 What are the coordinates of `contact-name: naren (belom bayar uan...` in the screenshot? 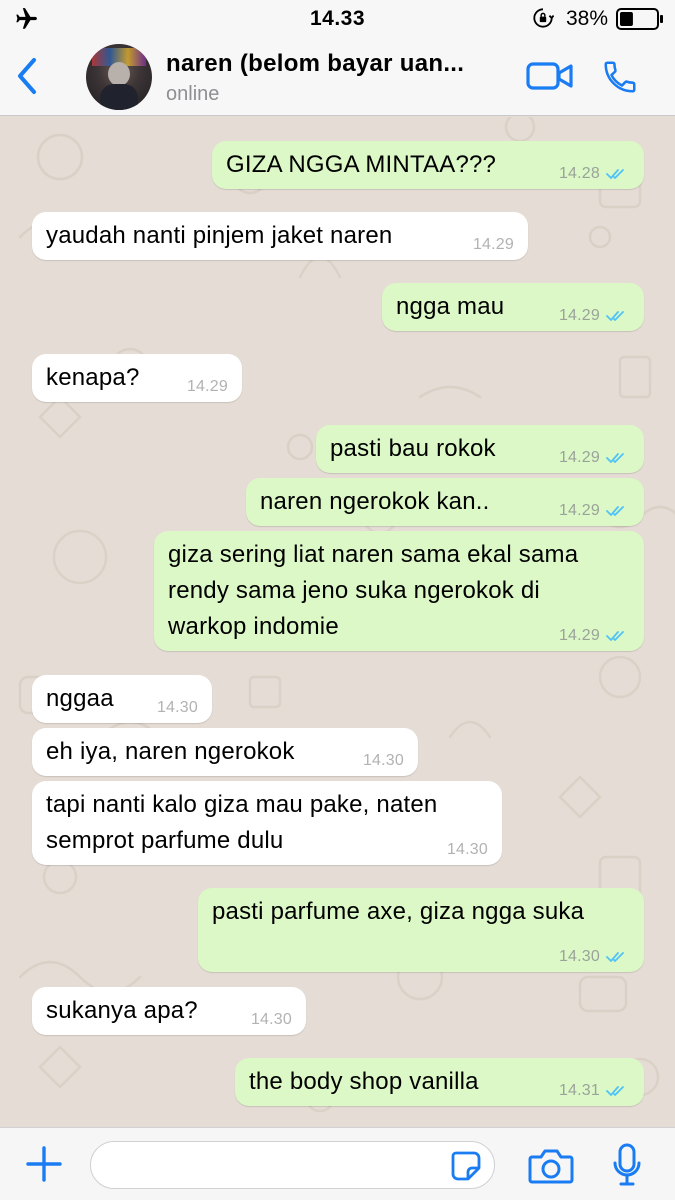 It's located at (342, 64).